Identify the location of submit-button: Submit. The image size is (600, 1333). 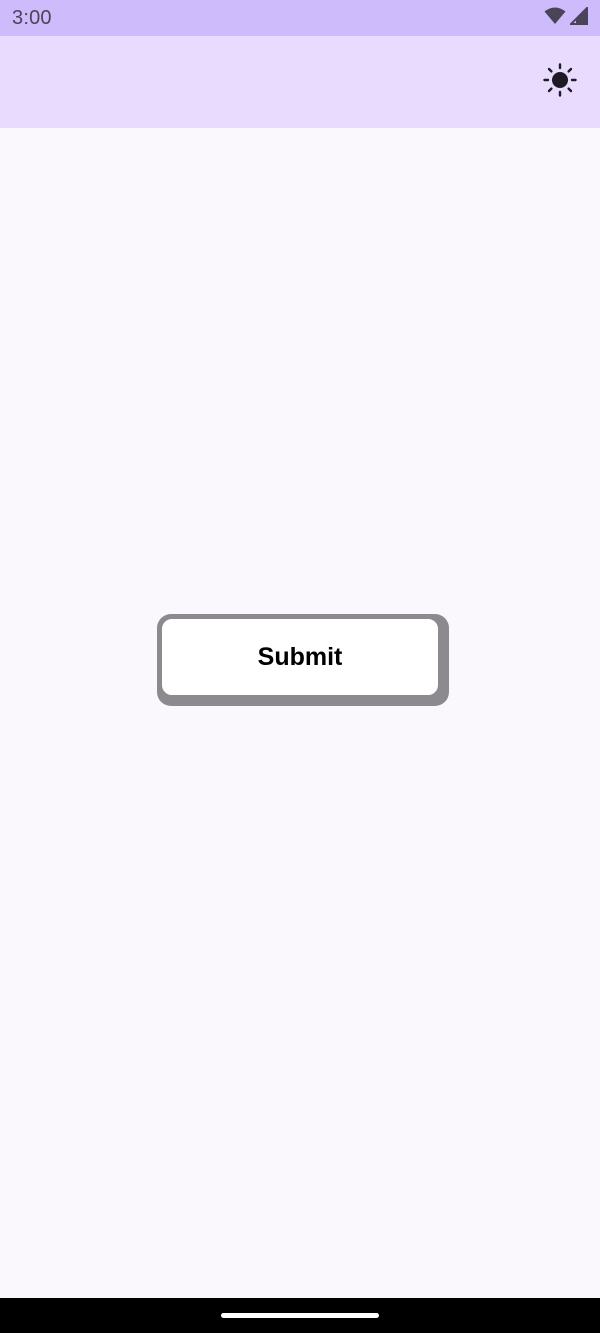
(300, 657).